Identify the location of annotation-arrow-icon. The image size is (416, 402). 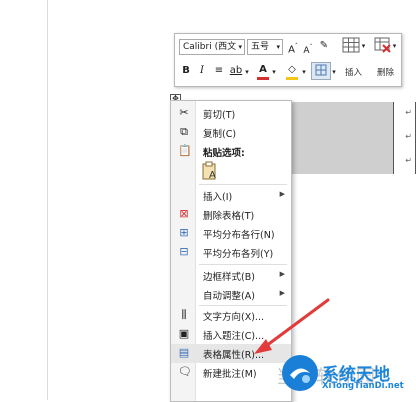
(292, 326).